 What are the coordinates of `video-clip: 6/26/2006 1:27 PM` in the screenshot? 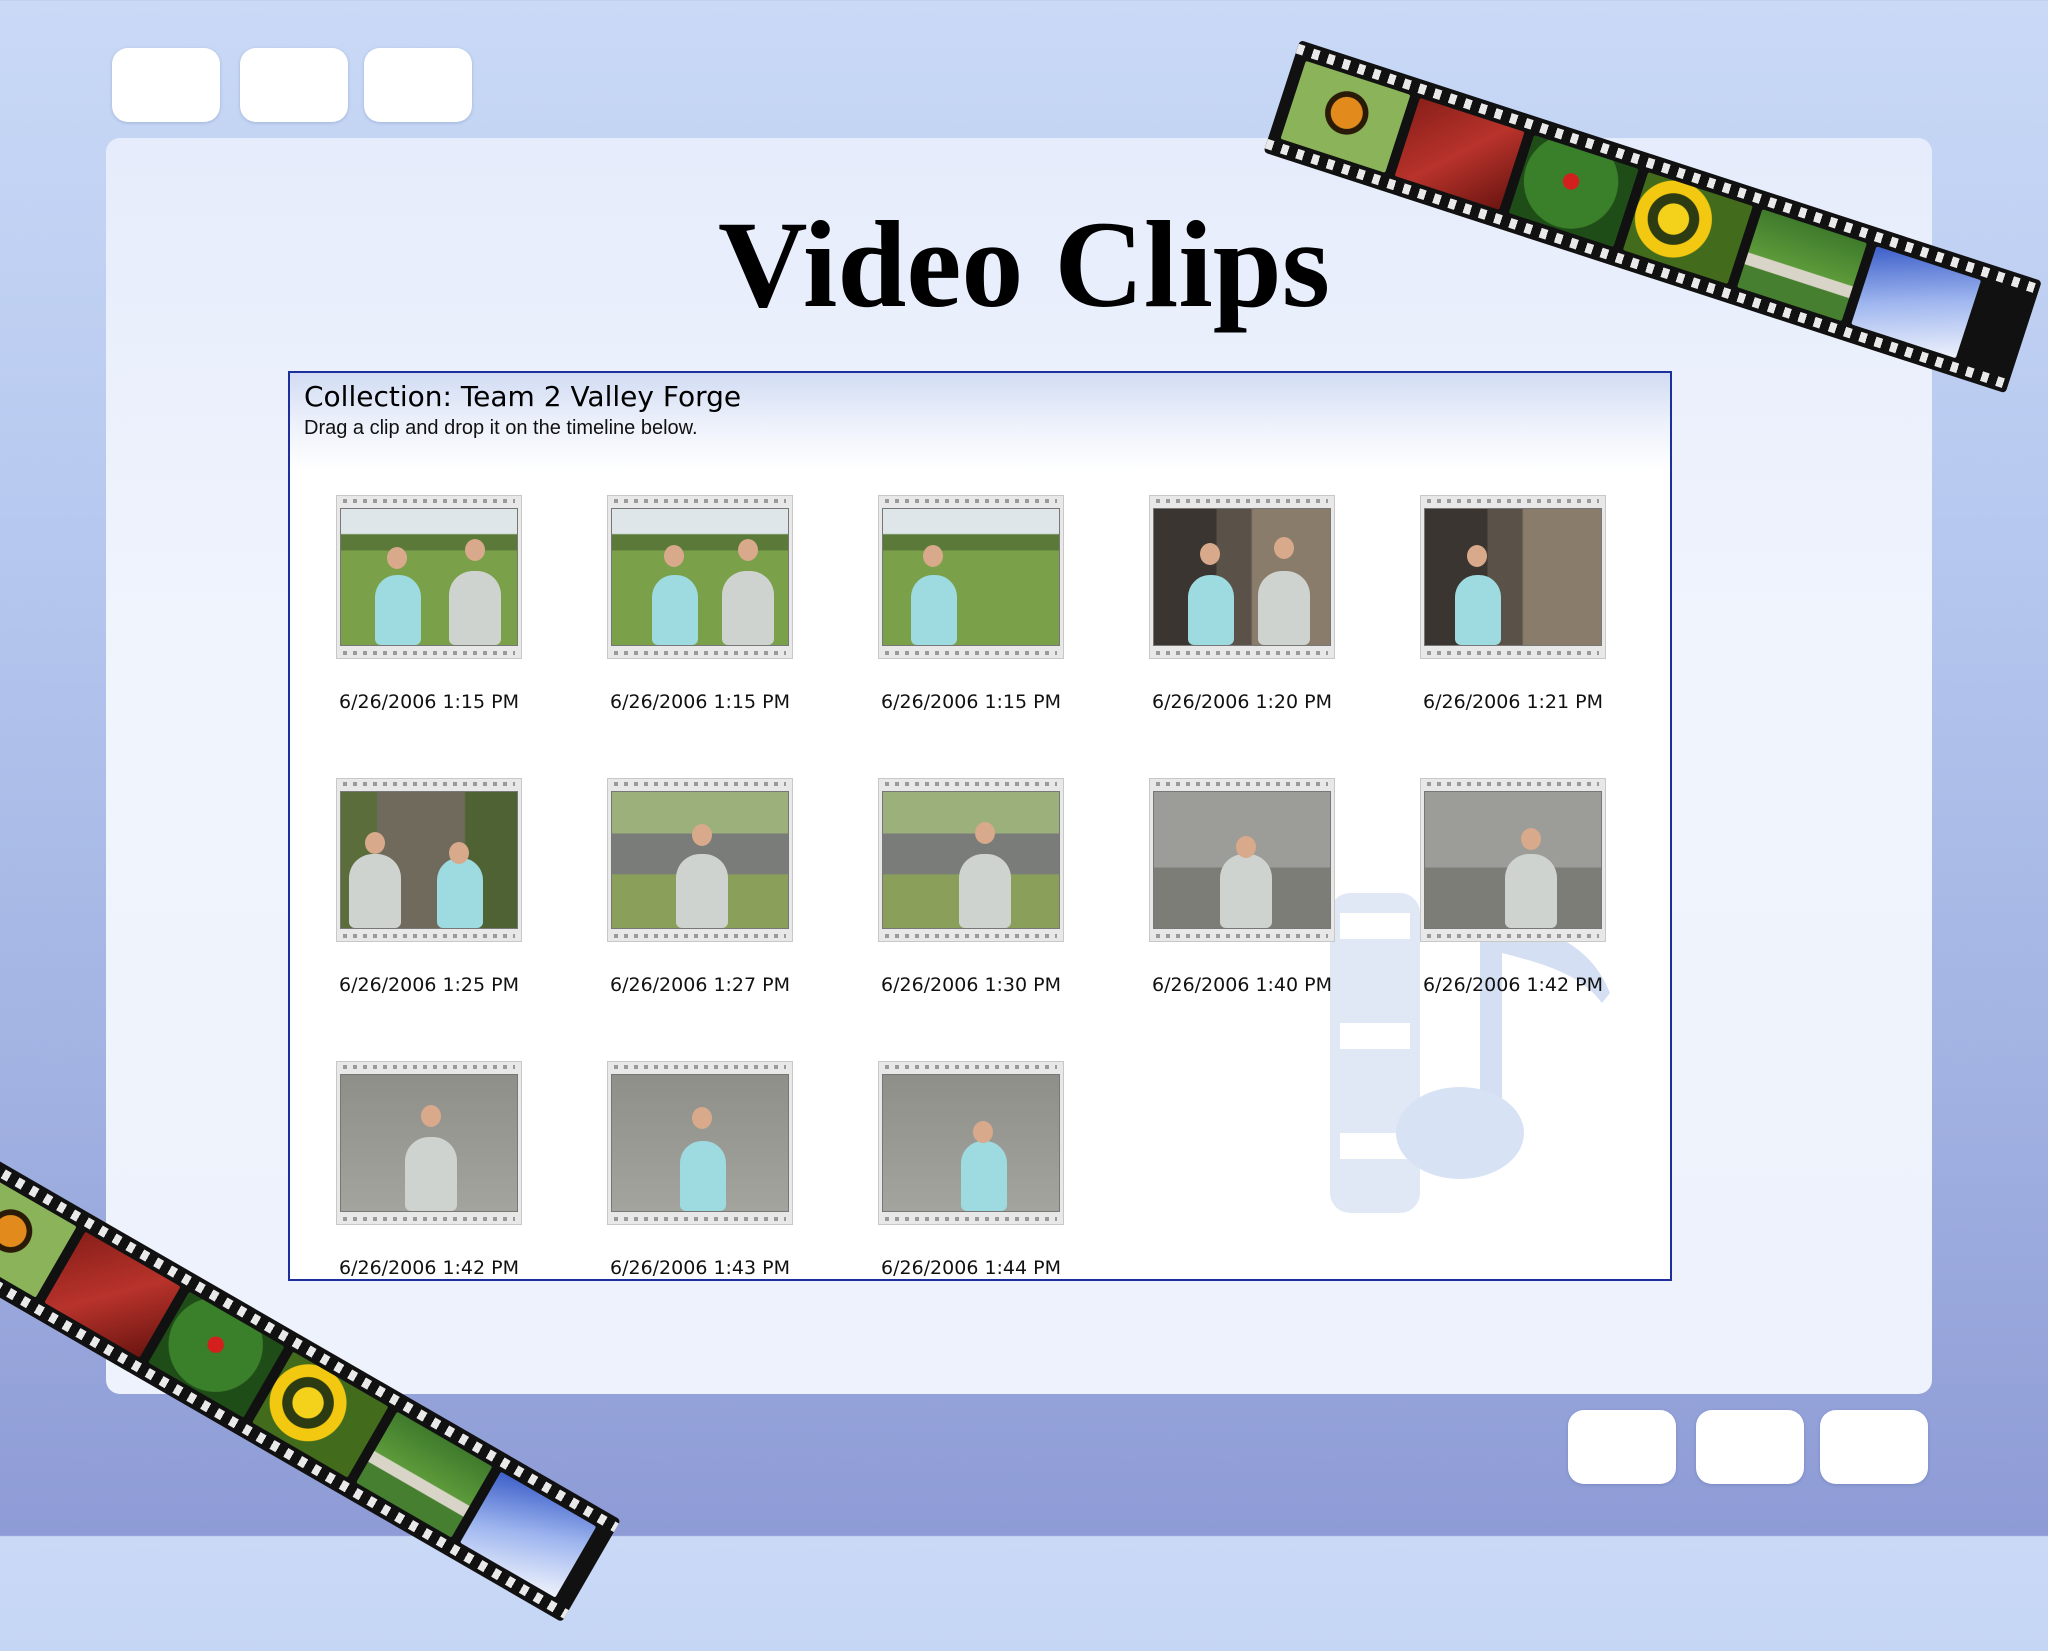 It's located at (697, 903).